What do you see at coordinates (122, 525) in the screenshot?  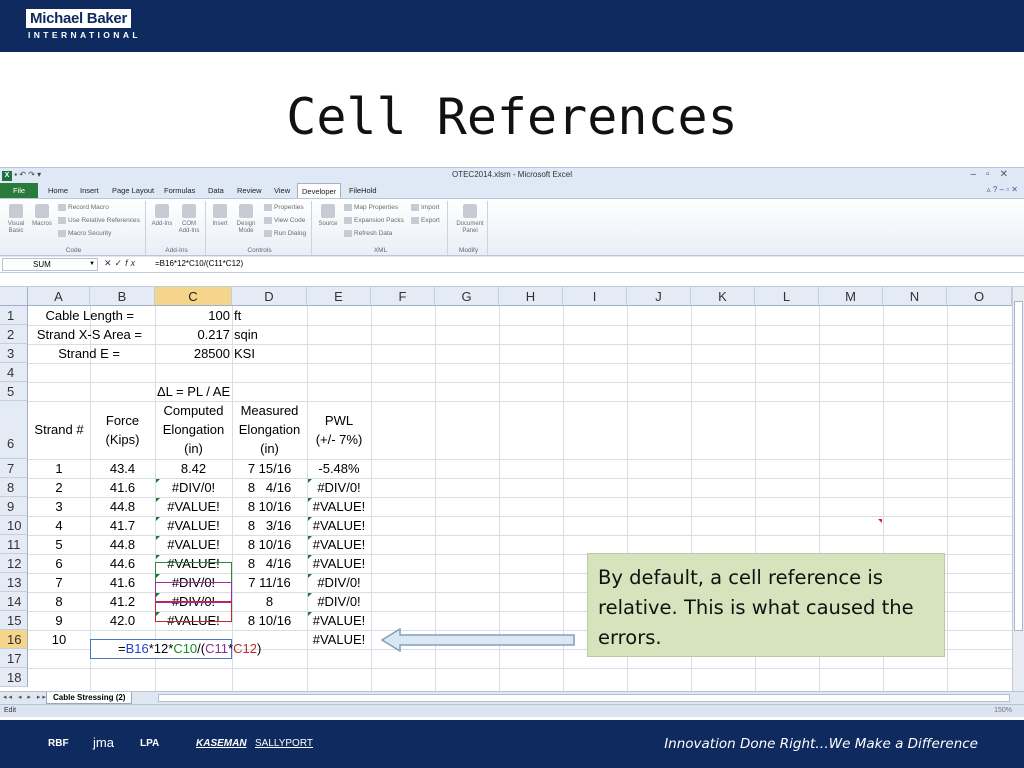 I see `cell-force: 41.7` at bounding box center [122, 525].